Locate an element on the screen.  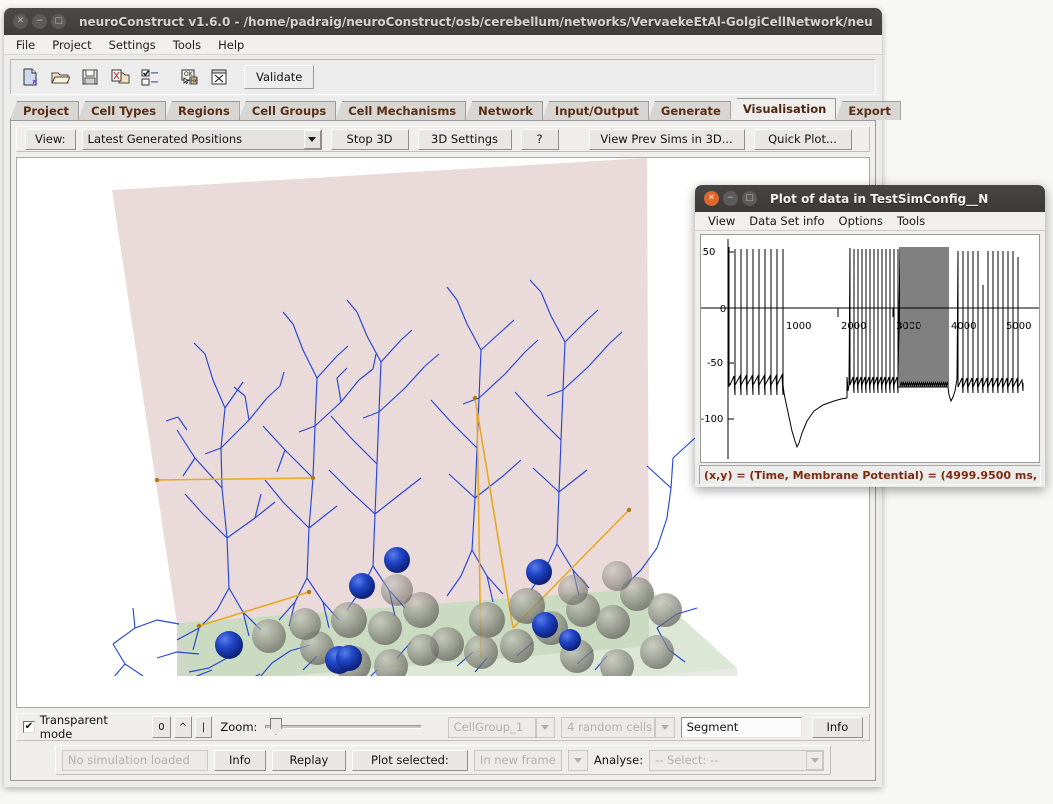
cellgroup-combo: CellGroup_1 is located at coordinates (491, 727).